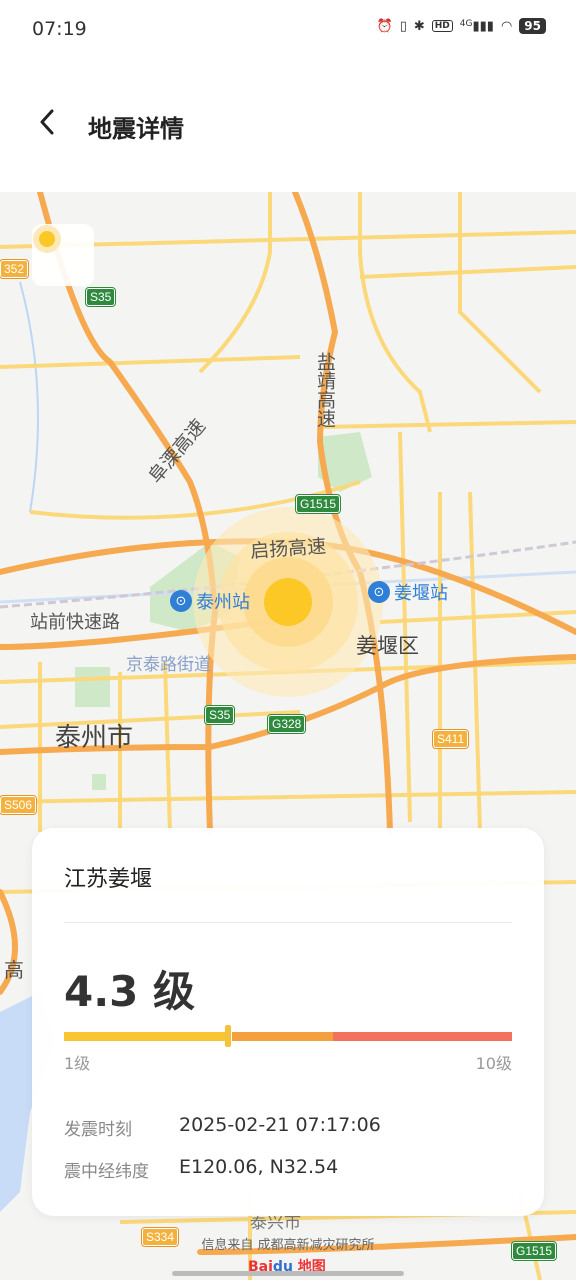  Describe the element at coordinates (98, 1130) in the screenshot. I see `origin-time-label: 发震时刻` at that location.